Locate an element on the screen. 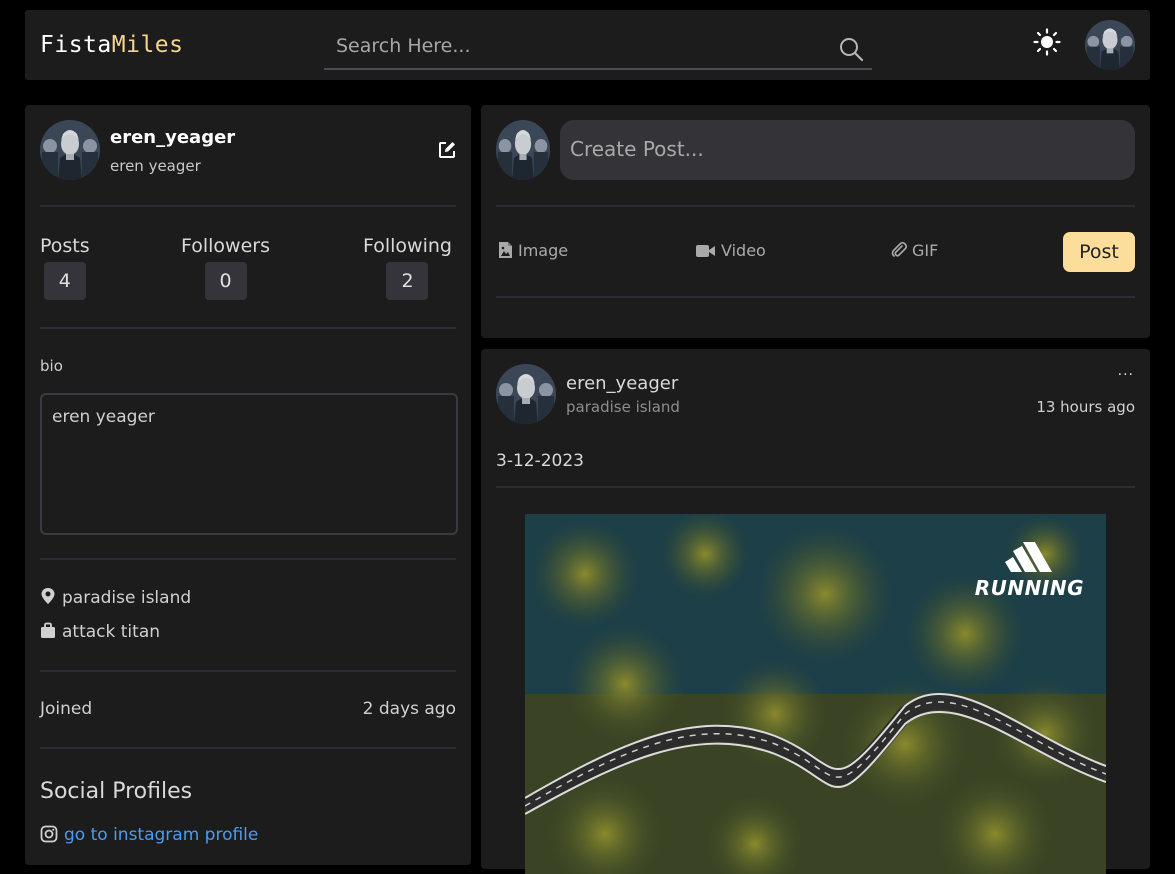  video-camera-icon is located at coordinates (705, 251).